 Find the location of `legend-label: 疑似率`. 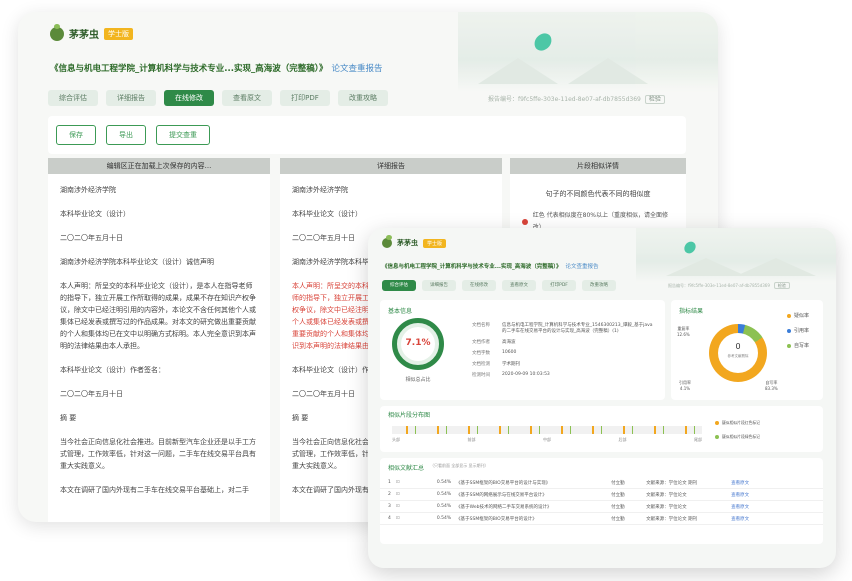

legend-label: 疑似率 is located at coordinates (802, 316).